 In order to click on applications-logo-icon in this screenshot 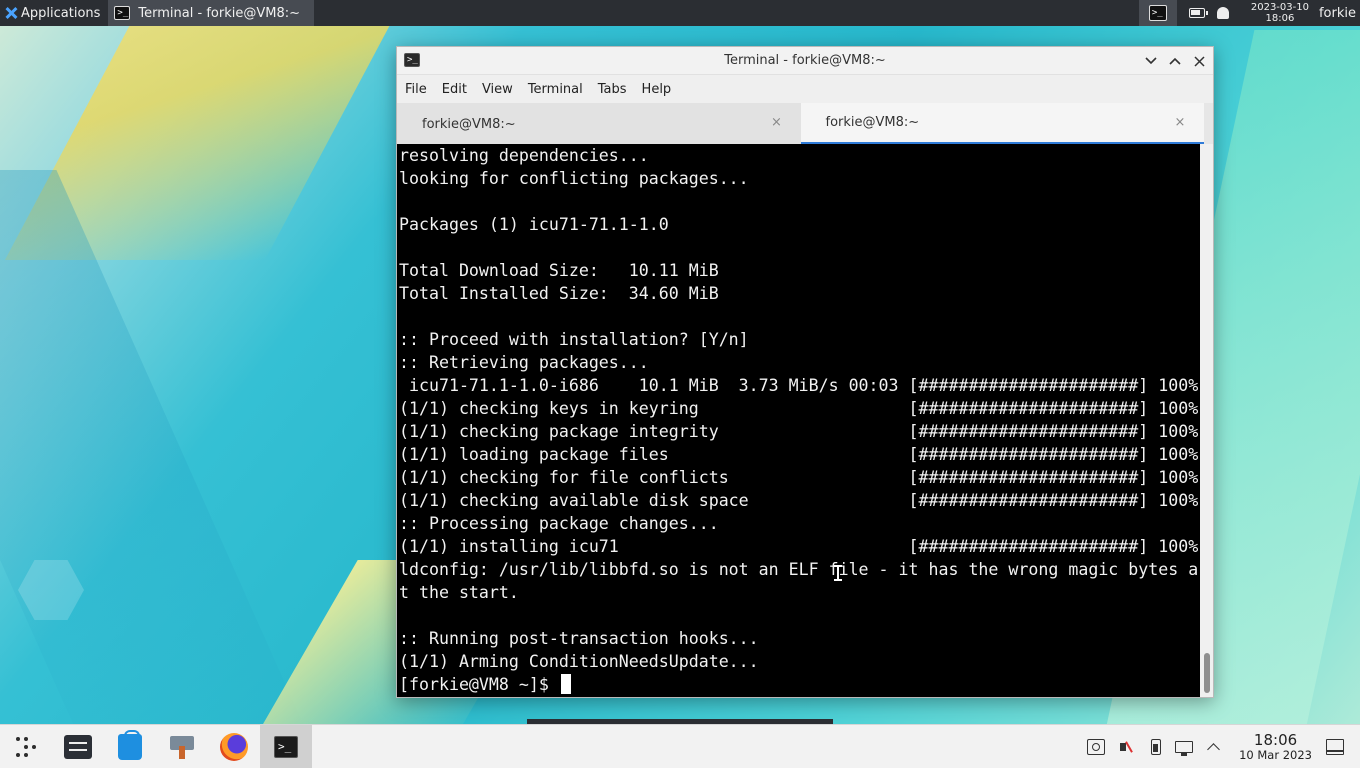, I will do `click(11, 13)`.